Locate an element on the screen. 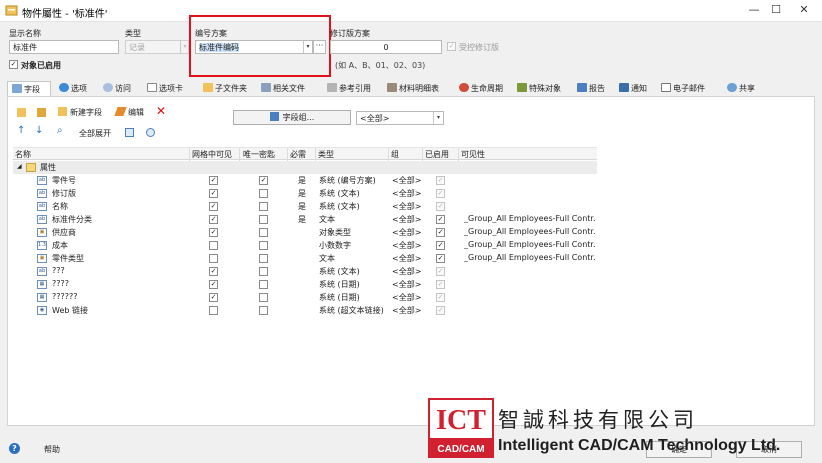 The height and width of the screenshot is (463, 822). move-up-icon: ↑ is located at coordinates (21, 130).